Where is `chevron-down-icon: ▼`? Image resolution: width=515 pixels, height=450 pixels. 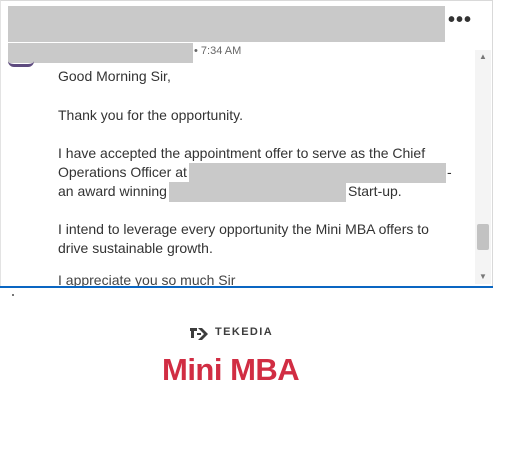 chevron-down-icon: ▼ is located at coordinates (483, 277).